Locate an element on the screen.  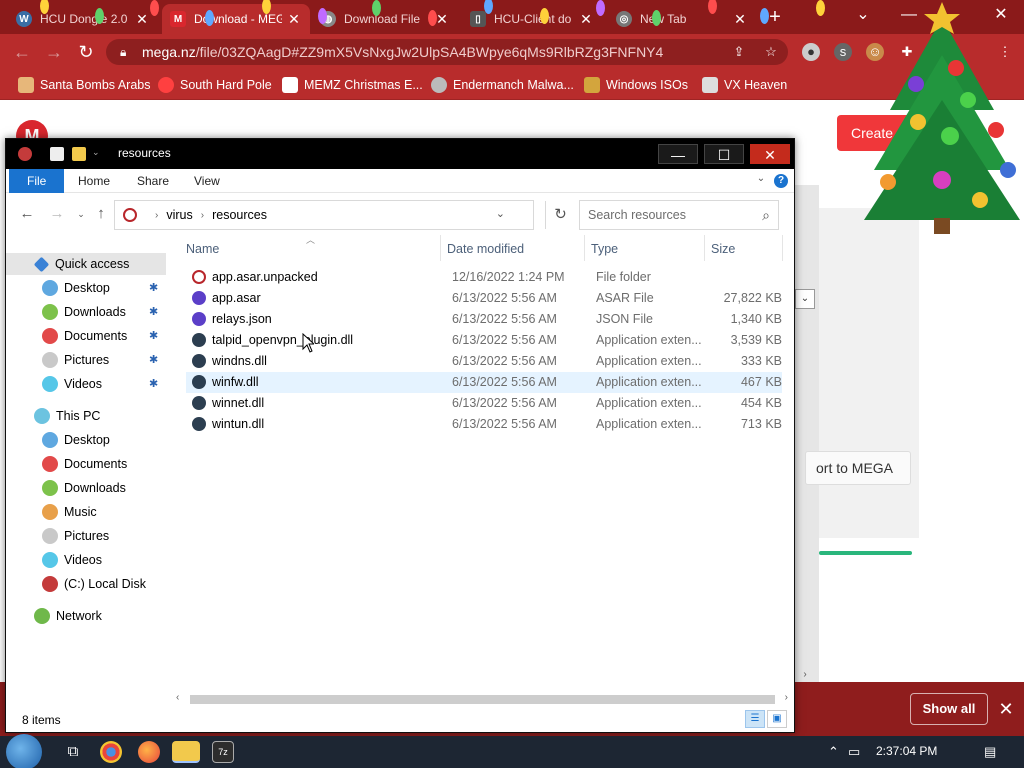
chrome-taskbar-icon is located at coordinates (111, 752).